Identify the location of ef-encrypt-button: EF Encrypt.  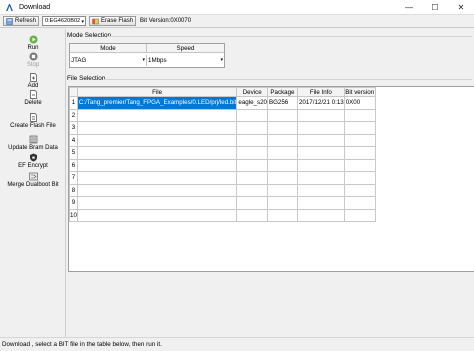
(33, 161).